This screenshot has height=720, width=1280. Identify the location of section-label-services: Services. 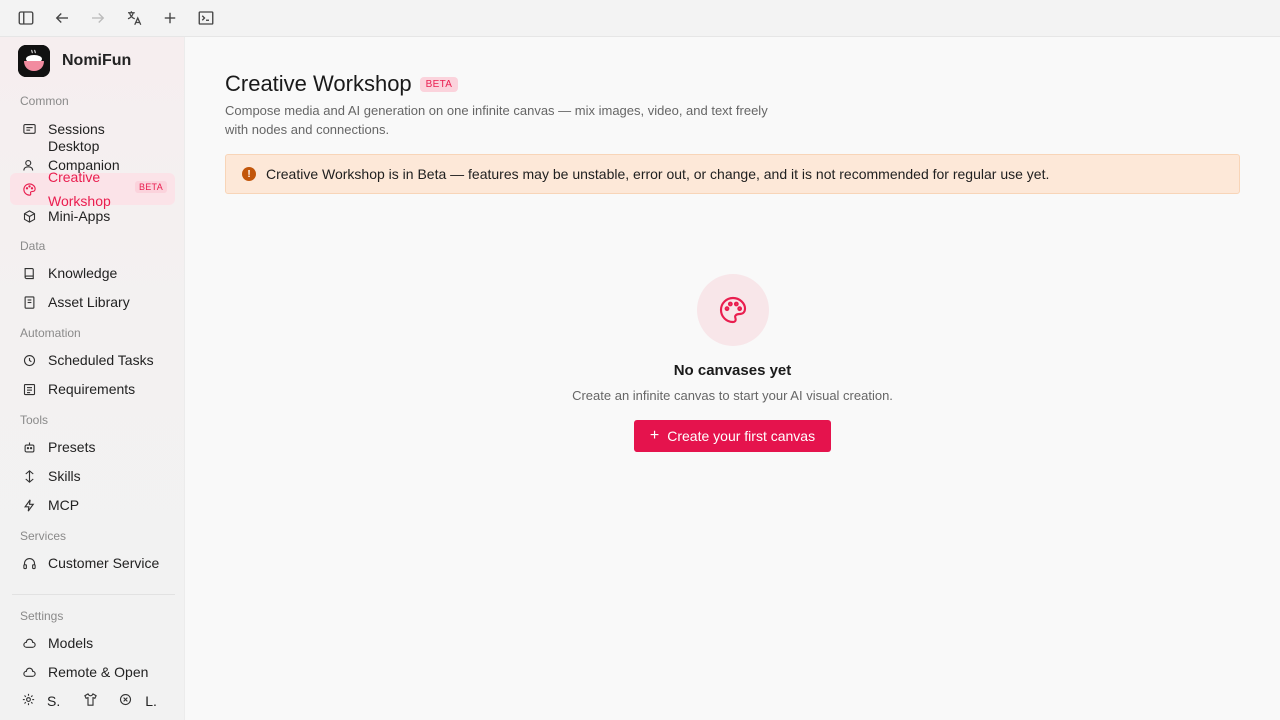
(43, 536).